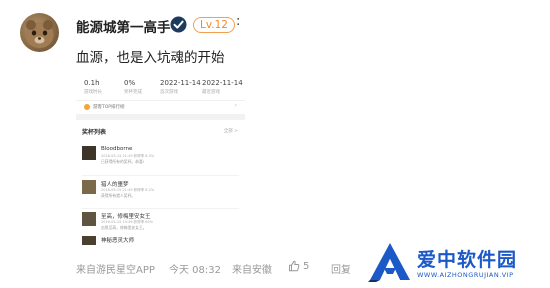 The height and width of the screenshot is (288, 550). Describe the element at coordinates (124, 227) in the screenshot. I see `trophy-desc: 击败至高，修梅里安女王。` at that location.